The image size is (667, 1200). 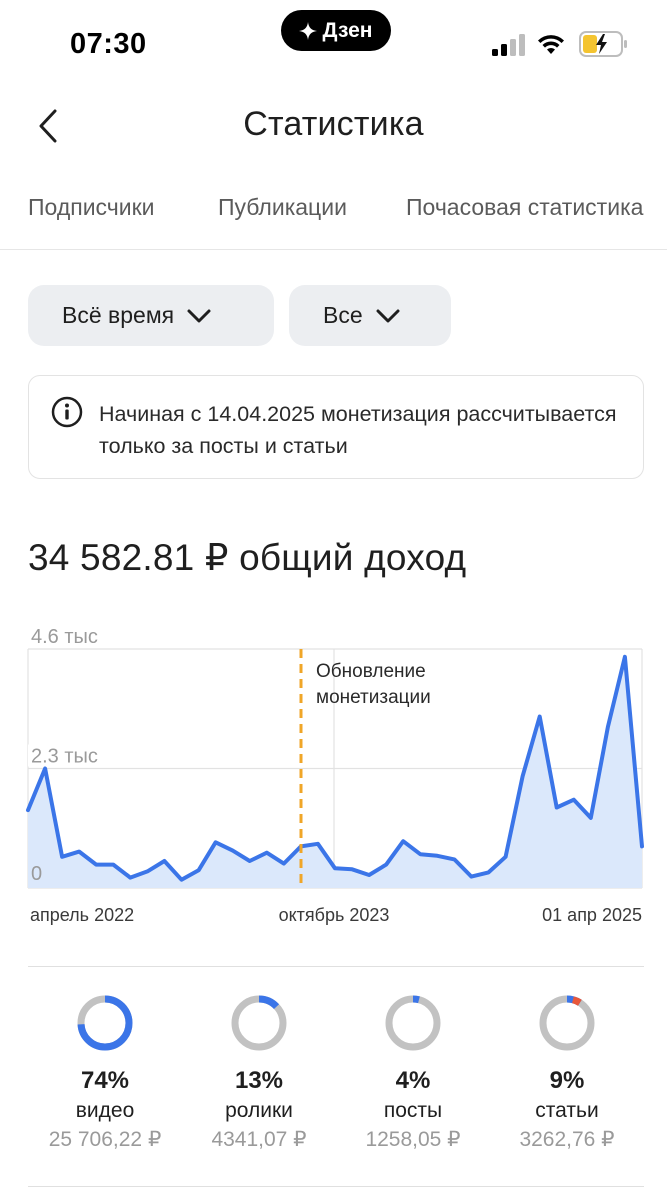 I want to click on donut-chart-video, so click(x=105, y=1023).